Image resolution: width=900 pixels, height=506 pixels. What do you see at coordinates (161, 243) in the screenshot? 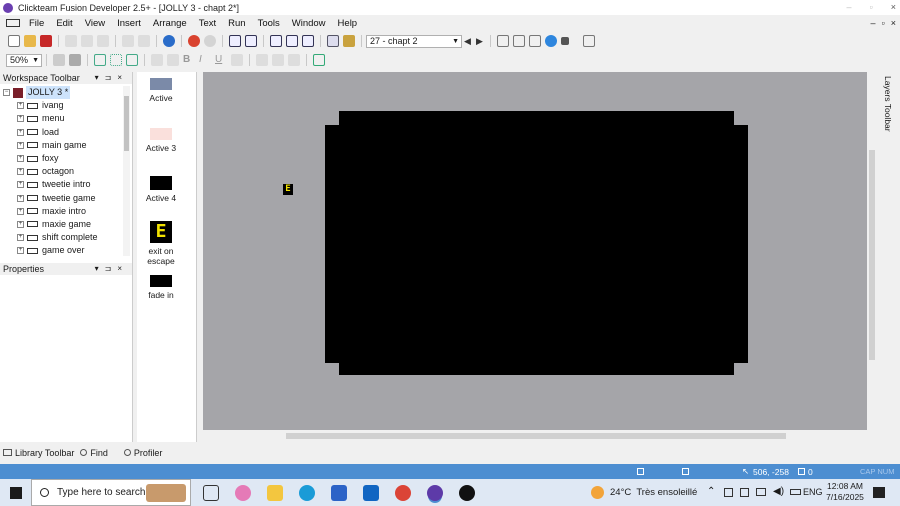
I see `object-item: E exit on escape` at bounding box center [161, 243].